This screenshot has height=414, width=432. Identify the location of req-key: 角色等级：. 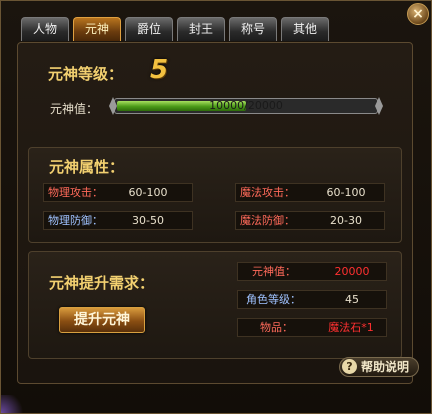
(273, 299).